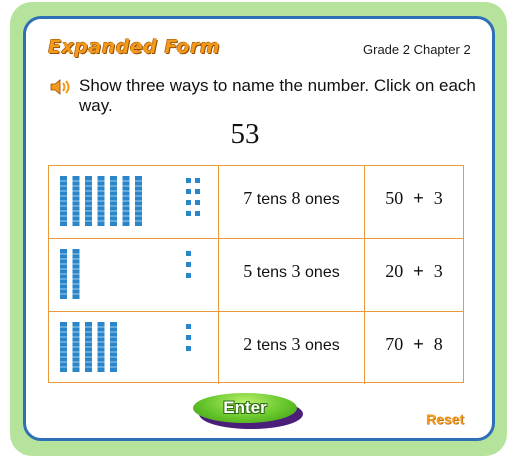  Describe the element at coordinates (394, 344) in the screenshot. I see `sum-tens: 70` at that location.